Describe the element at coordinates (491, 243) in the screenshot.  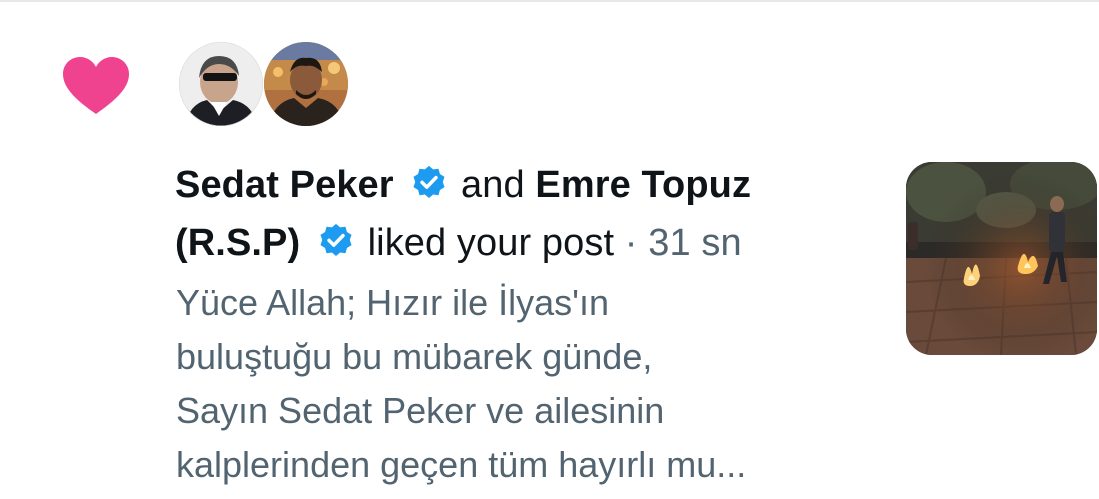
I see `action-text: liked your post` at that location.